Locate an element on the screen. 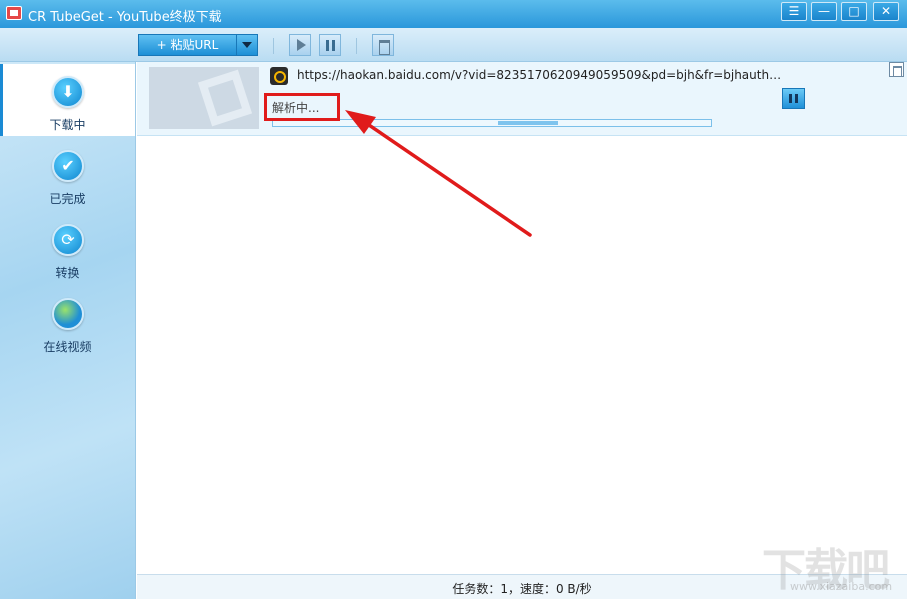  sidebar: ⬇ 下载中 ✔ 已完成 ⟳ 转换 在线视频 is located at coordinates (68, 330).